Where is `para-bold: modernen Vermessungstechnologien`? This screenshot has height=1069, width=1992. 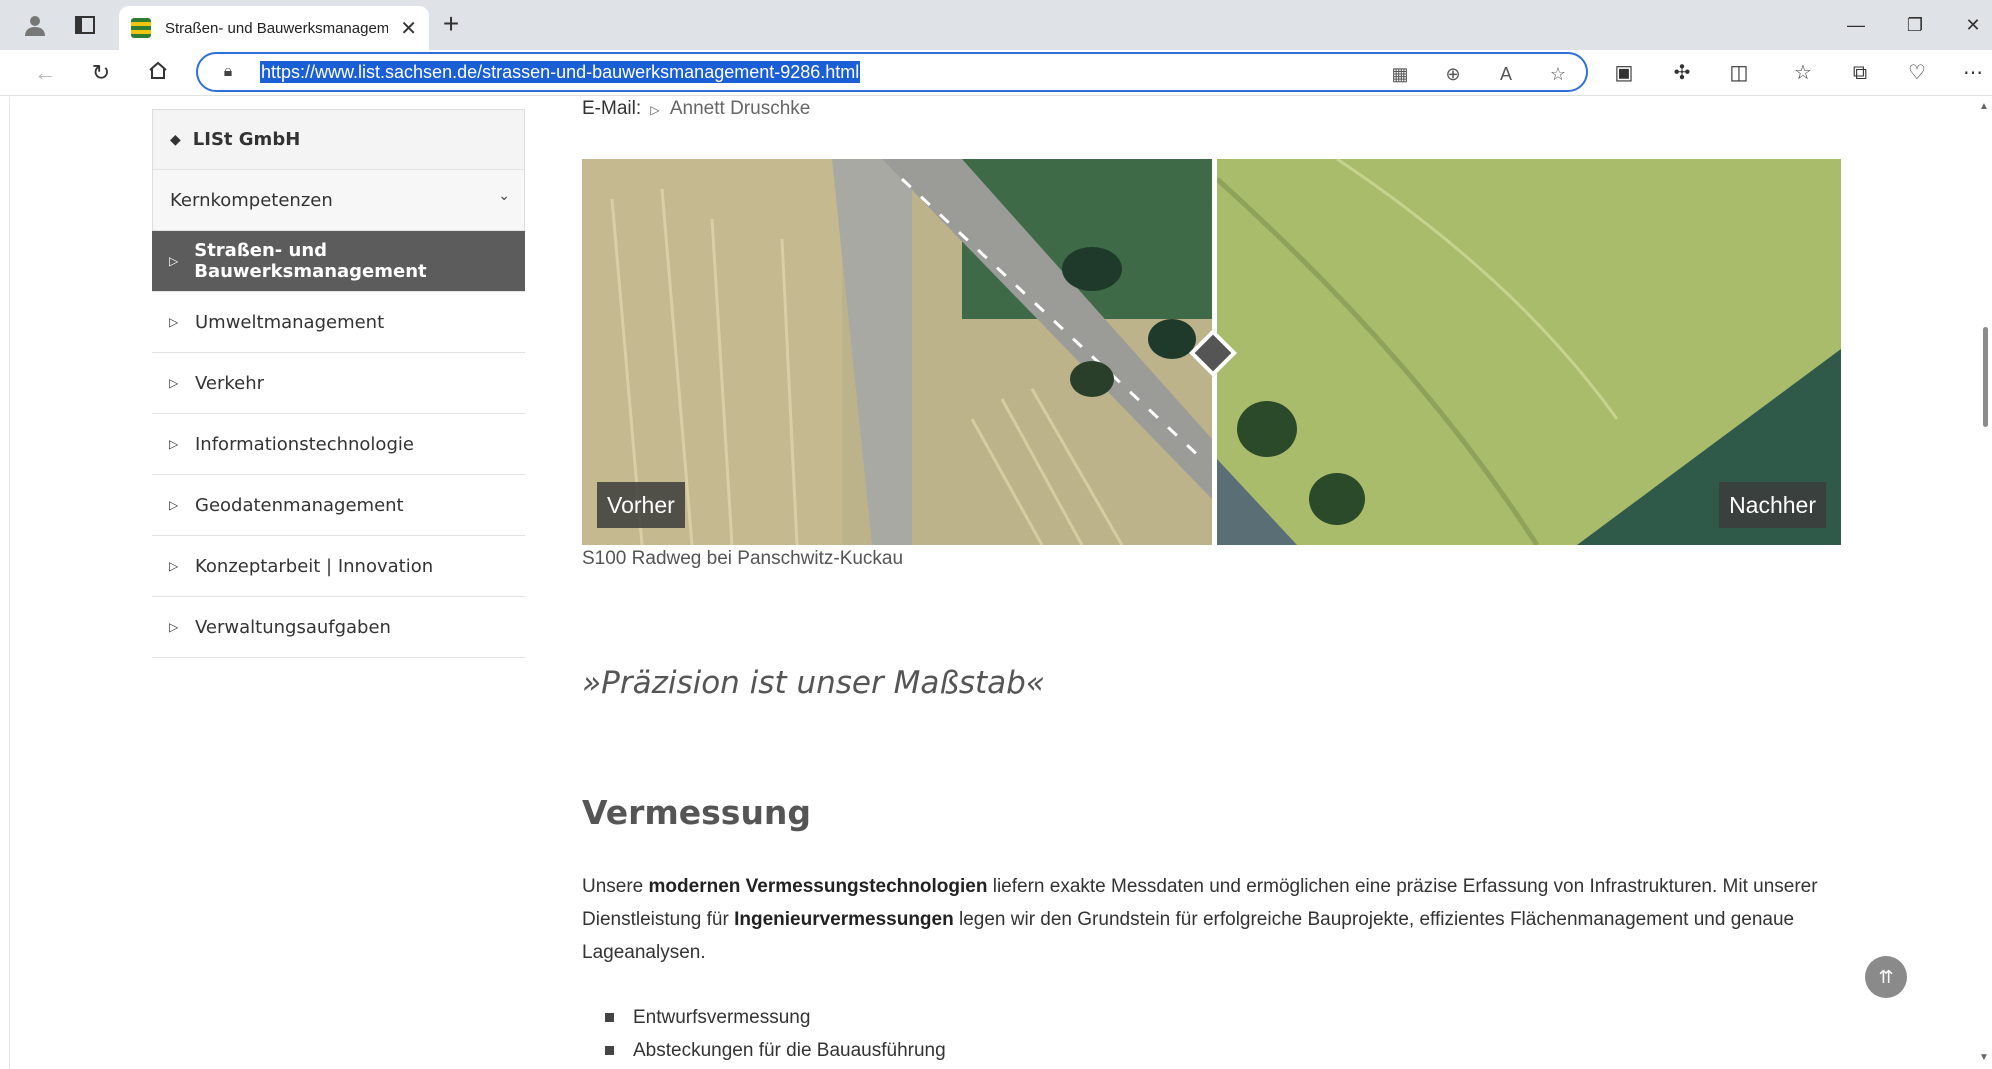 para-bold: modernen Vermessungstechnologien is located at coordinates (818, 886).